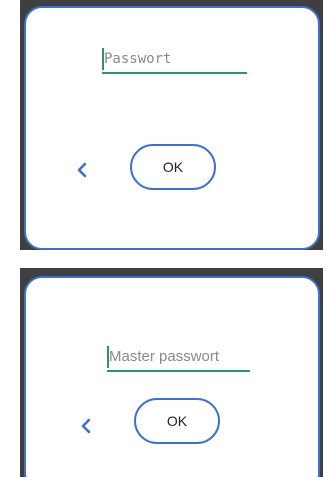  I want to click on password-input: Passwort, so click(174, 59).